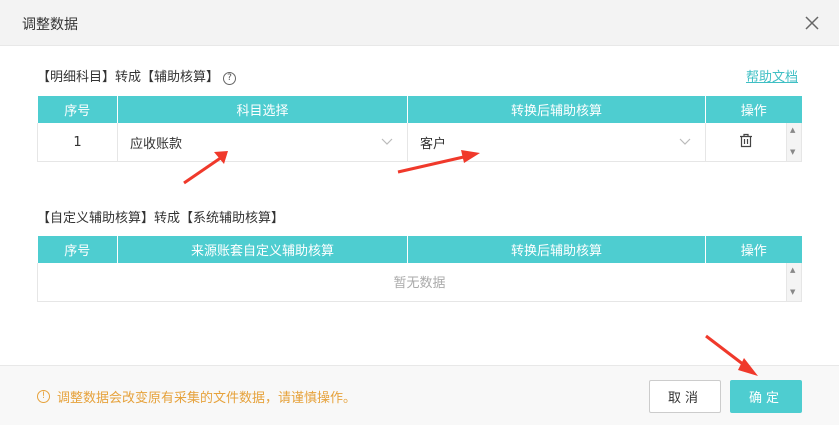 This screenshot has height=425, width=839. Describe the element at coordinates (77, 142) in the screenshot. I see `row-index: 1` at that location.